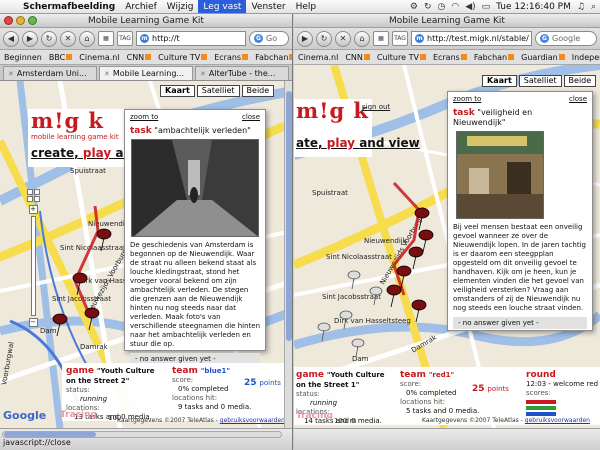 The height and width of the screenshot is (450, 600). What do you see at coordinates (25, 415) in the screenshot?
I see `google-logo: Google` at bounding box center [25, 415].